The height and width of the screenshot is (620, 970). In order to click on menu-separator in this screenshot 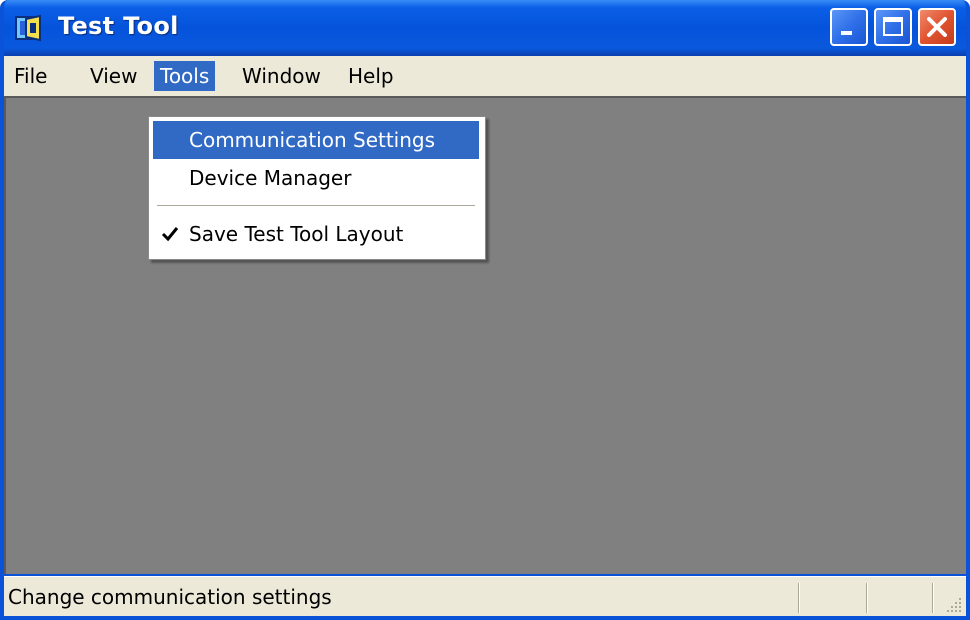, I will do `click(316, 205)`.